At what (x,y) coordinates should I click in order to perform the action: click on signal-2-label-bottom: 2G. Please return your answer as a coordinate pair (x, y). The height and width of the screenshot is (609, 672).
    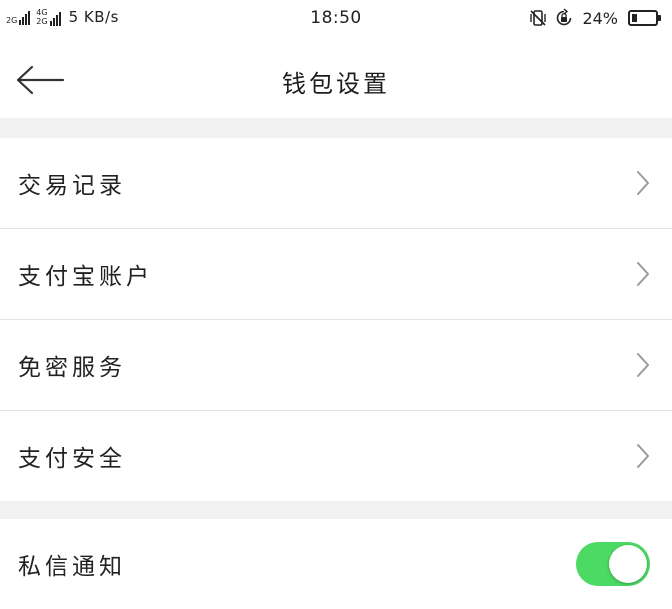
    Looking at the image, I should click on (42, 21).